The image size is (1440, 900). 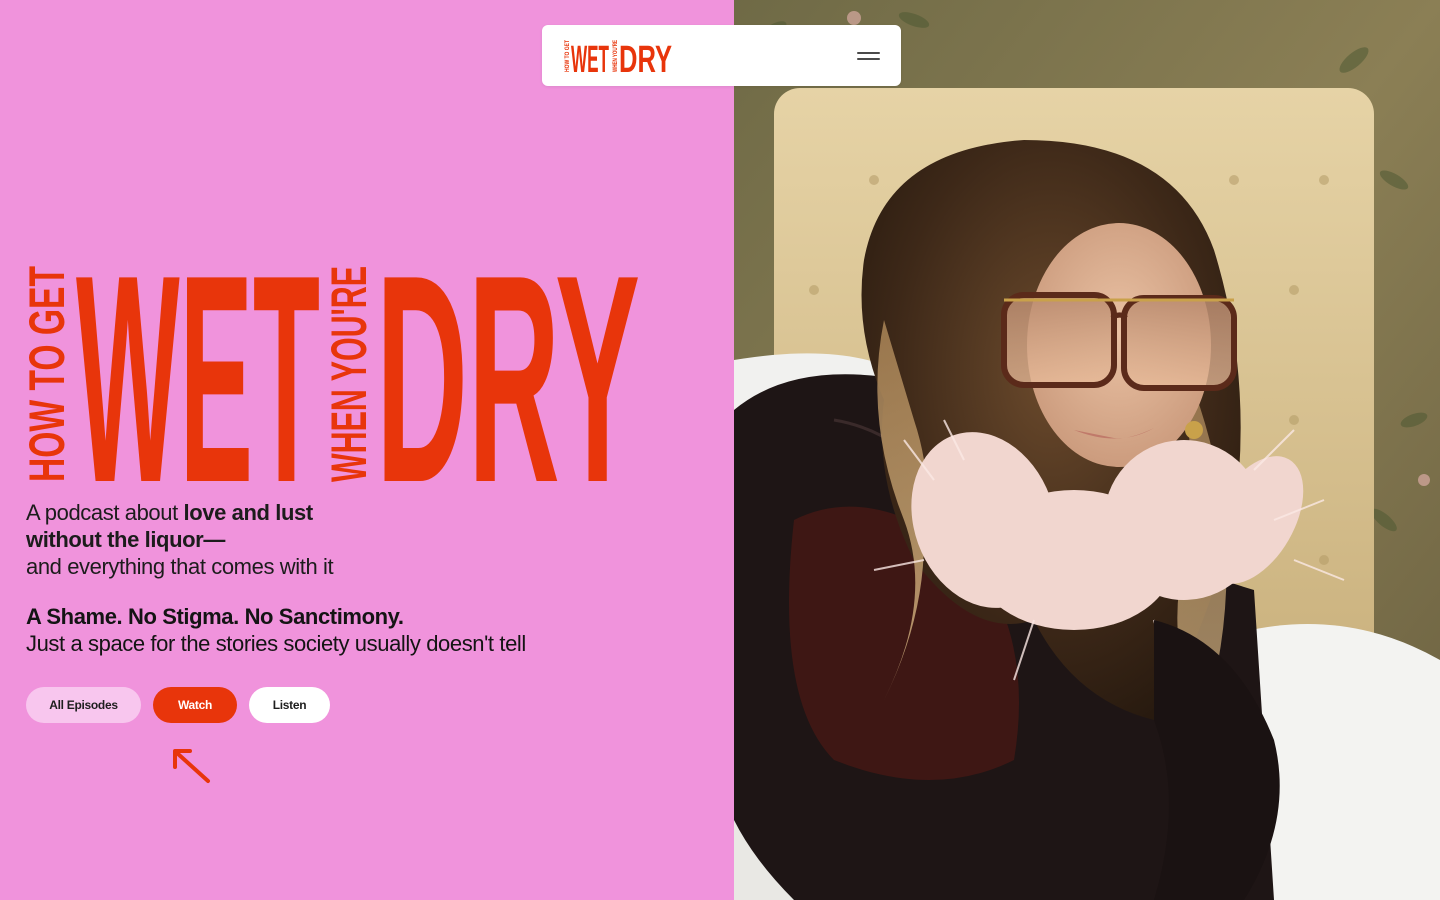 What do you see at coordinates (195, 705) in the screenshot?
I see `watch-button: Watch` at bounding box center [195, 705].